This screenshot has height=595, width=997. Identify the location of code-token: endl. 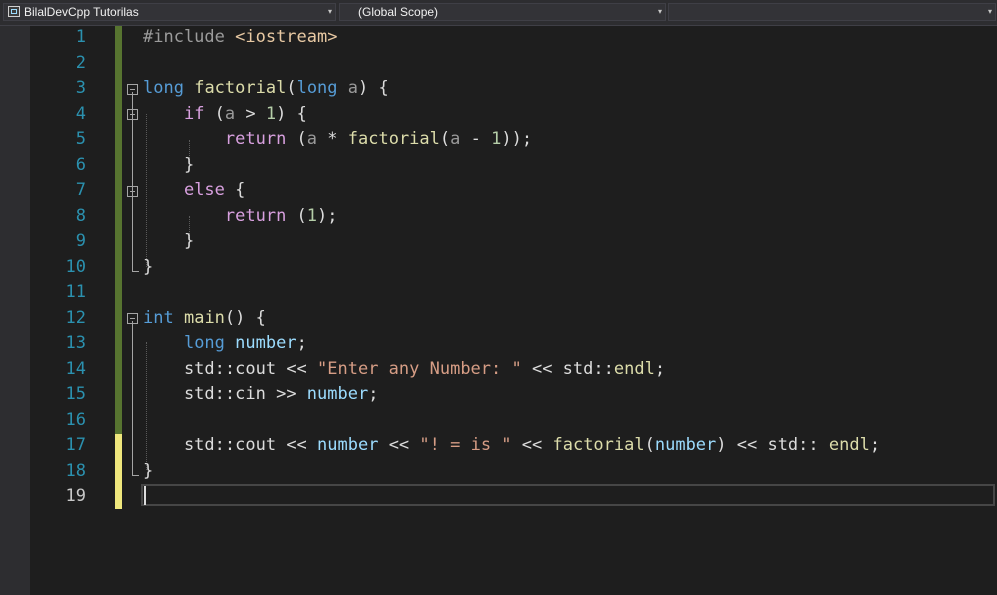
(634, 368).